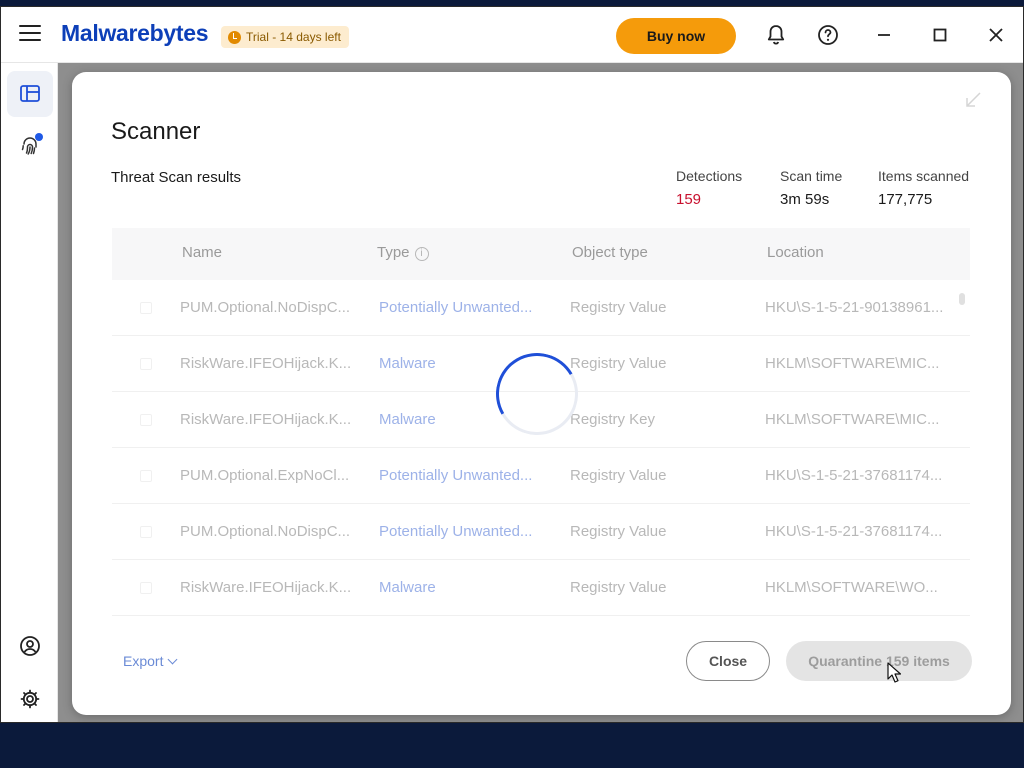  What do you see at coordinates (811, 188) in the screenshot?
I see `stat-scan-time: Scan time 3m 59s` at bounding box center [811, 188].